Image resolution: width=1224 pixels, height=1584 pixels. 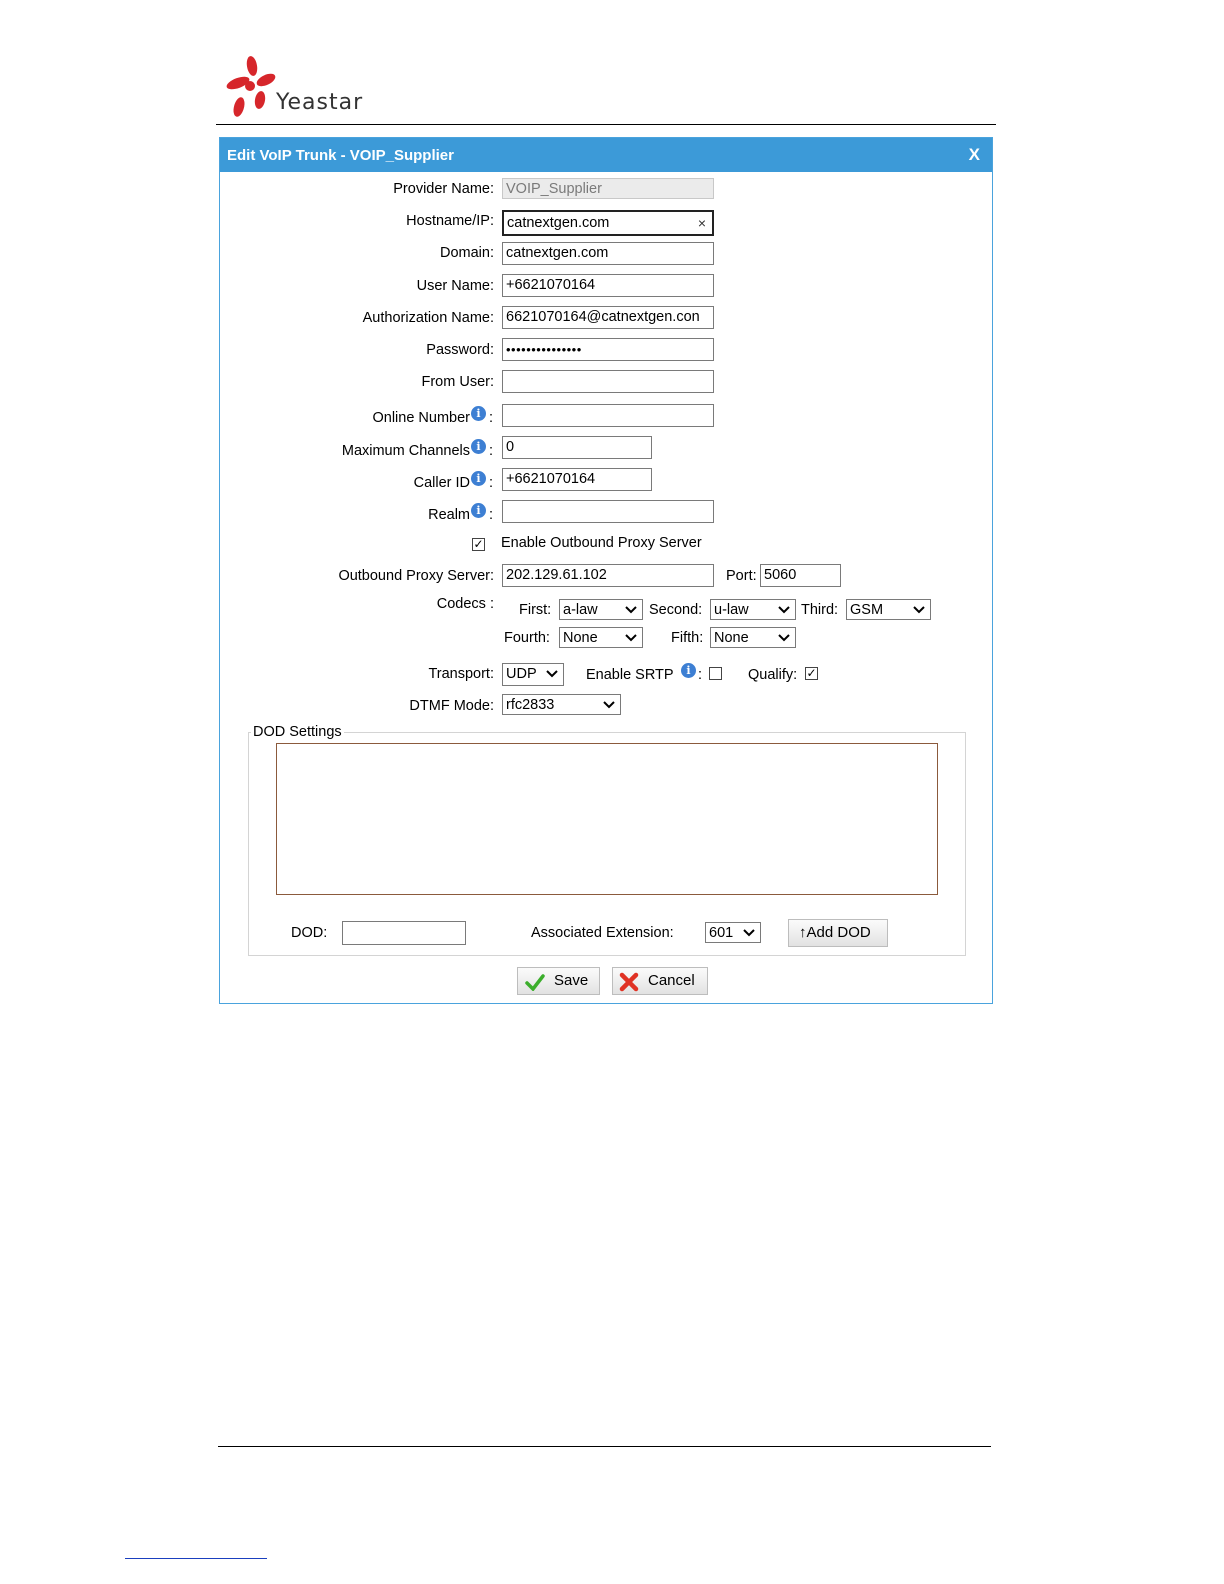 I want to click on codec-third-value: GSM, so click(x=867, y=610).